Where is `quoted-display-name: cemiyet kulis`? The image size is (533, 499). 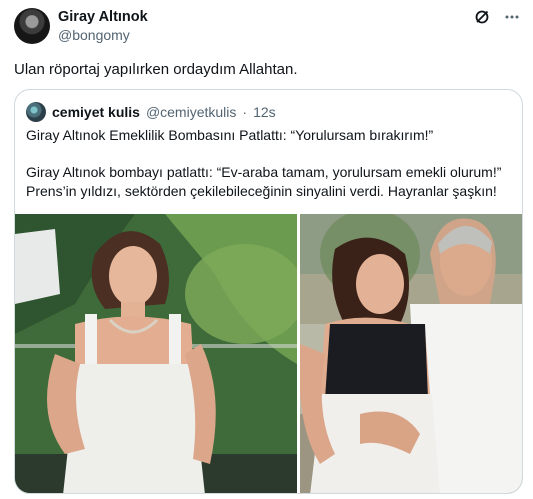 quoted-display-name: cemiyet kulis is located at coordinates (96, 112).